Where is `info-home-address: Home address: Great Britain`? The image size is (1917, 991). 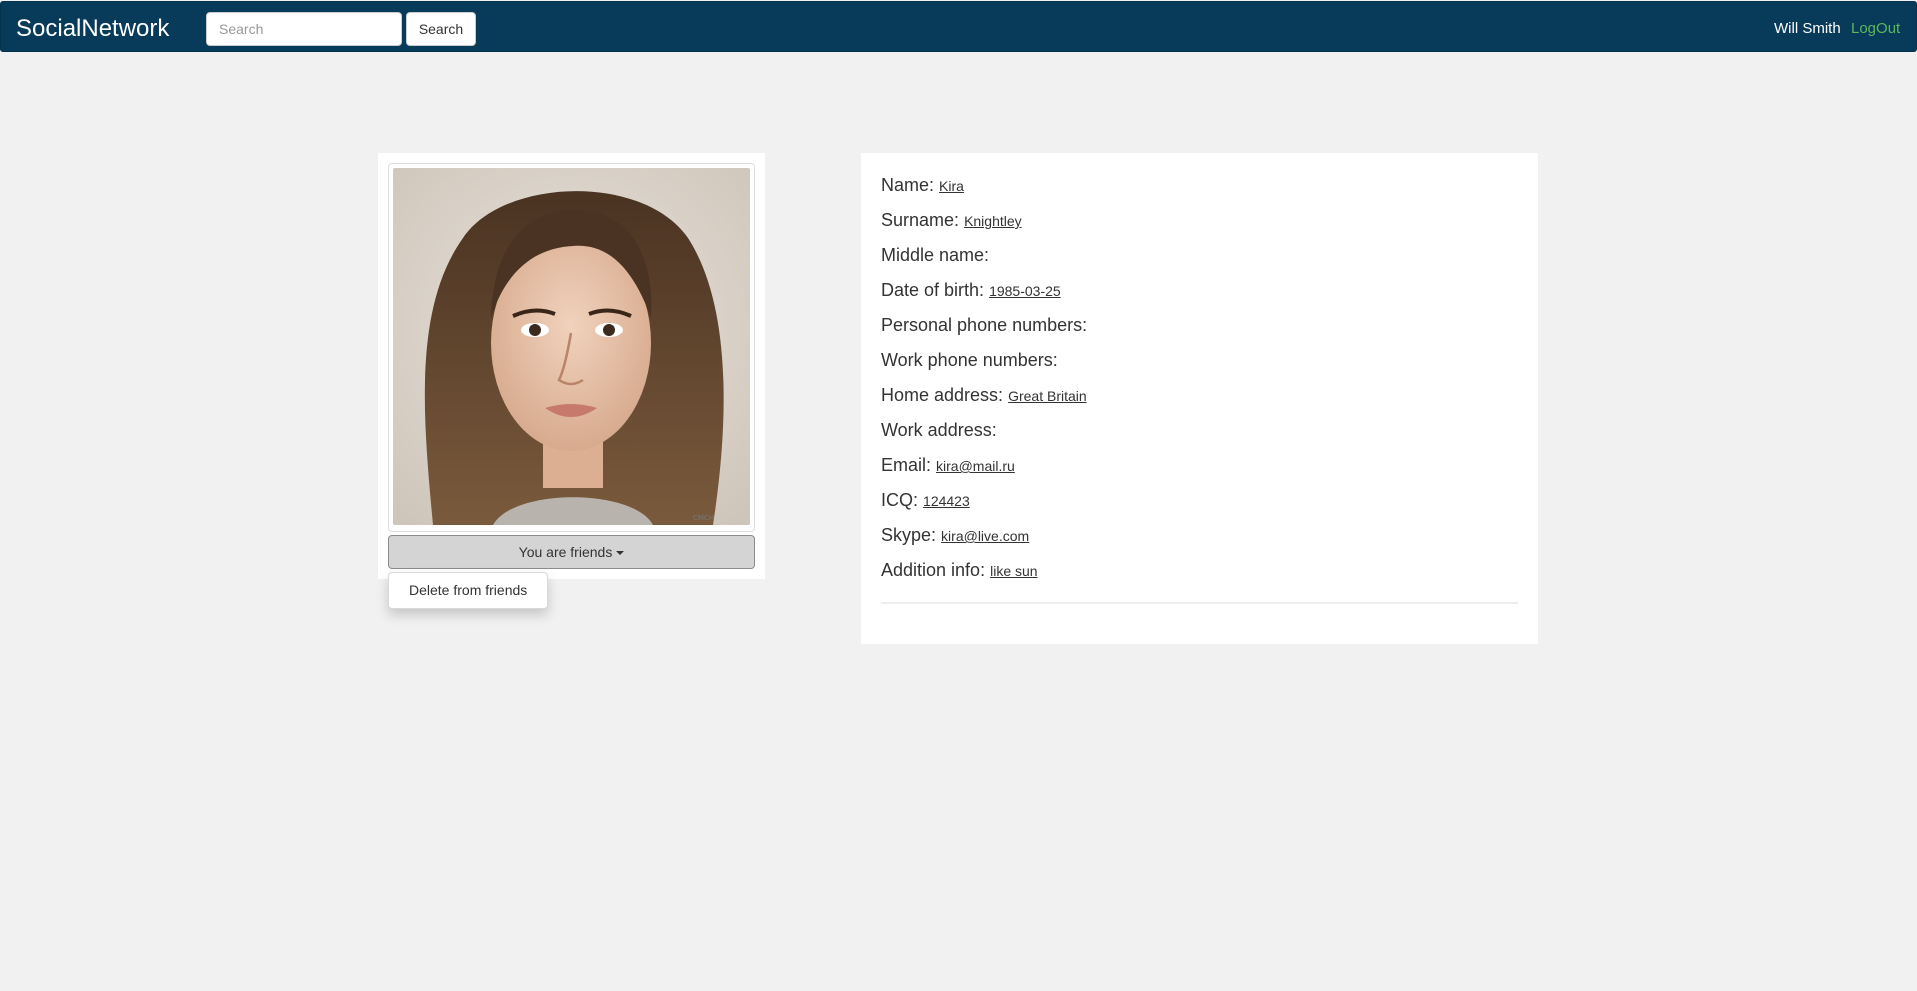 info-home-address: Home address: Great Britain is located at coordinates (984, 395).